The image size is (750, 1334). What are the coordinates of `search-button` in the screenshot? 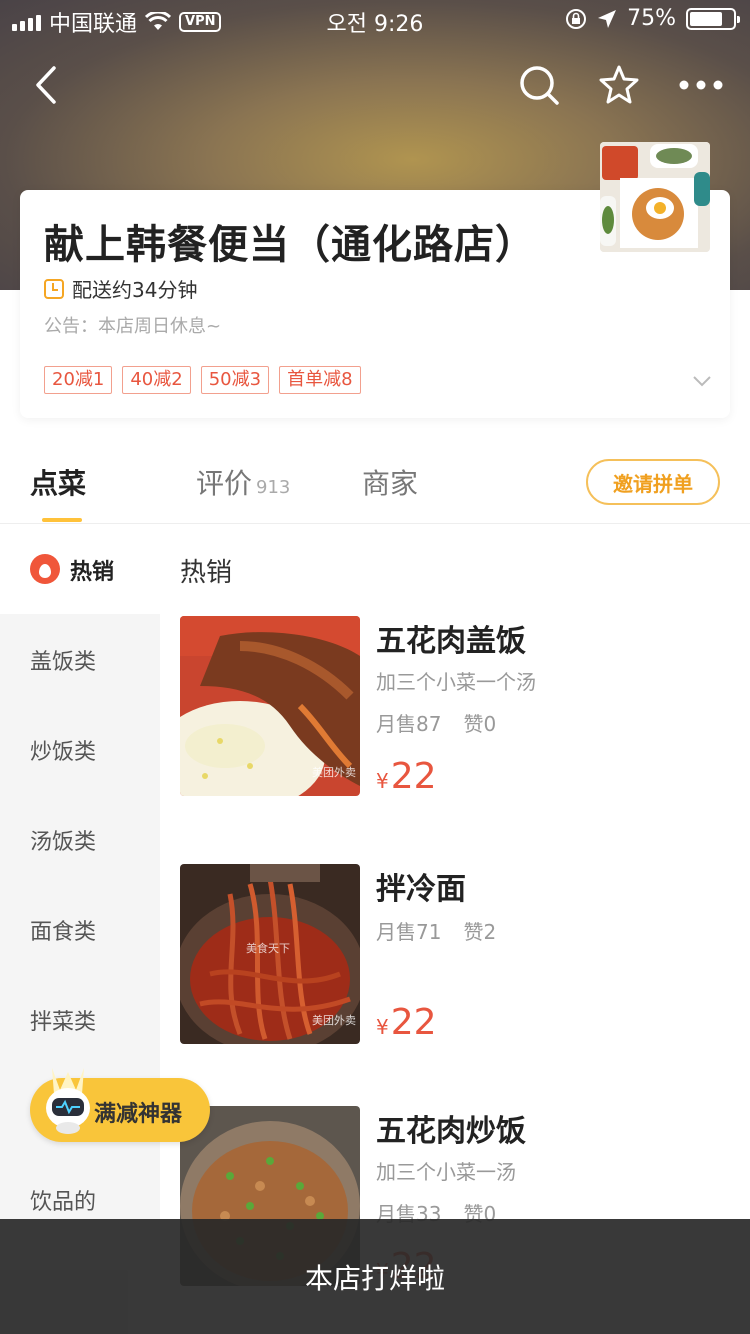 It's located at (539, 85).